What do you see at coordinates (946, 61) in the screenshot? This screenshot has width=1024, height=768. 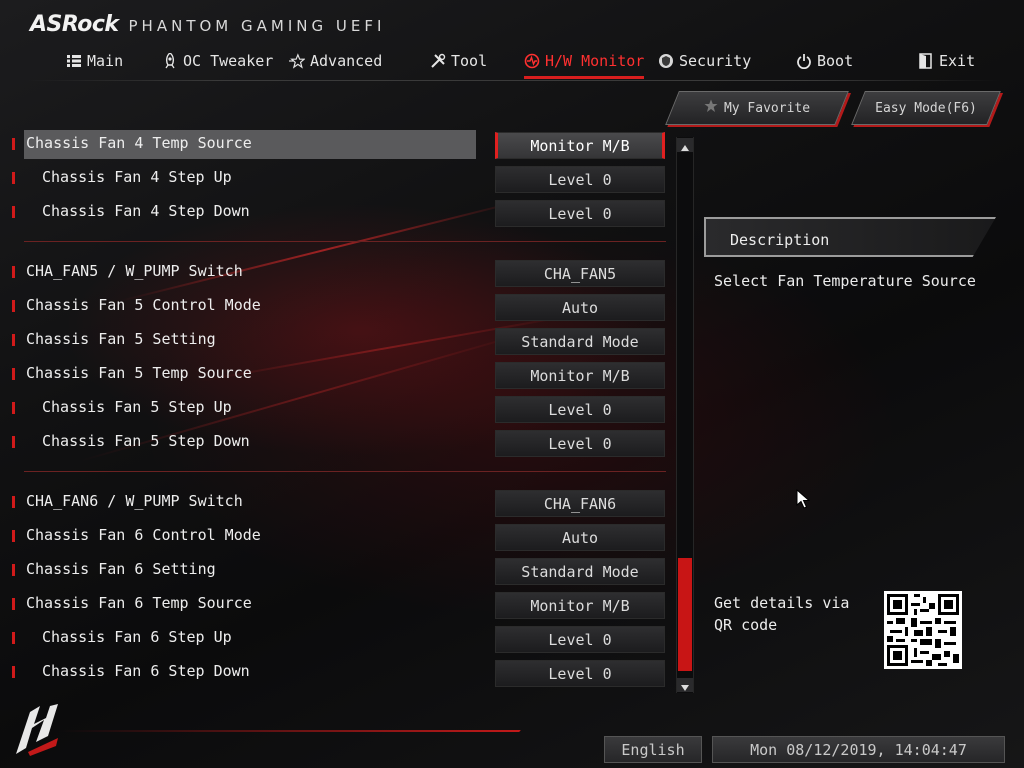 I see `tab-exit: Exit` at bounding box center [946, 61].